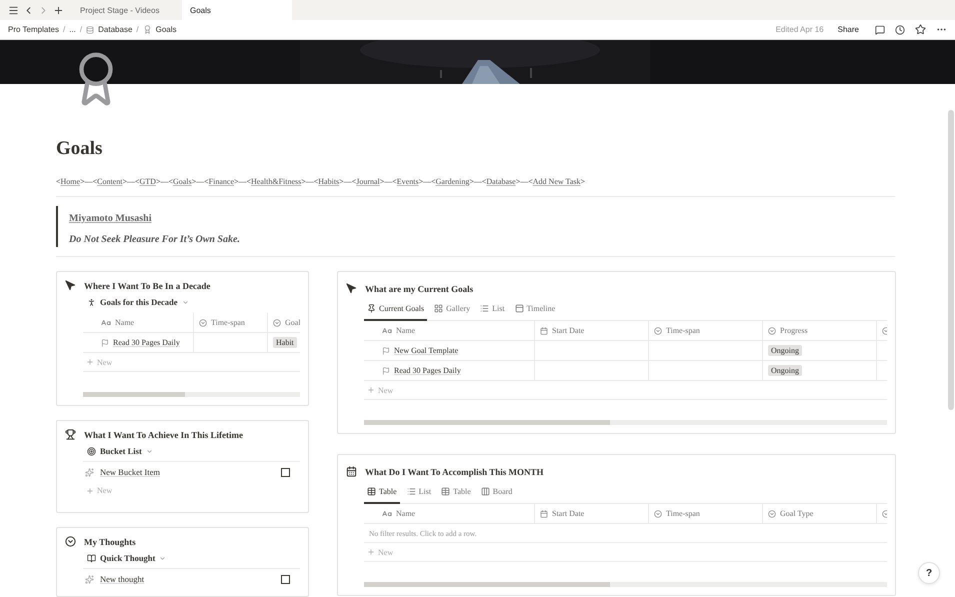 Image resolution: width=955 pixels, height=597 pixels. What do you see at coordinates (285, 342) in the screenshot?
I see `status-tag: Habit` at bounding box center [285, 342].